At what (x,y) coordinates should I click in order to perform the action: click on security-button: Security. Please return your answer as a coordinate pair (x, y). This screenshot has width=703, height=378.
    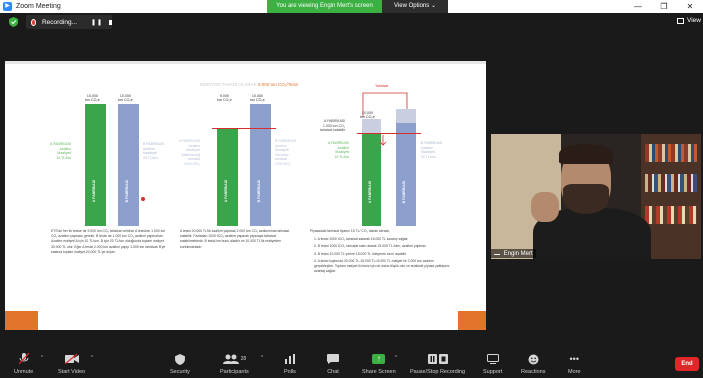
    Looking at the image, I should click on (180, 364).